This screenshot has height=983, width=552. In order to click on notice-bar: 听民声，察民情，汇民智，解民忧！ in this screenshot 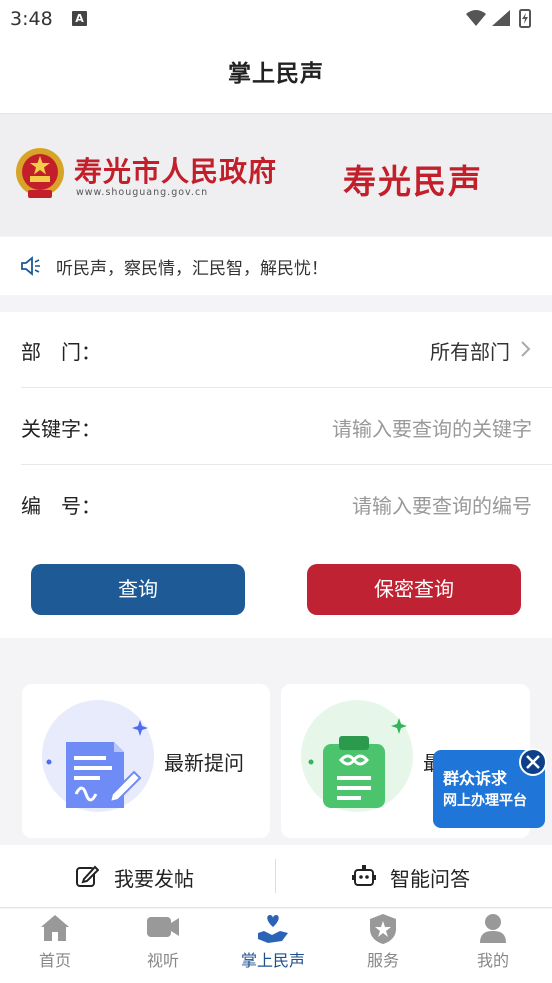, I will do `click(276, 266)`.